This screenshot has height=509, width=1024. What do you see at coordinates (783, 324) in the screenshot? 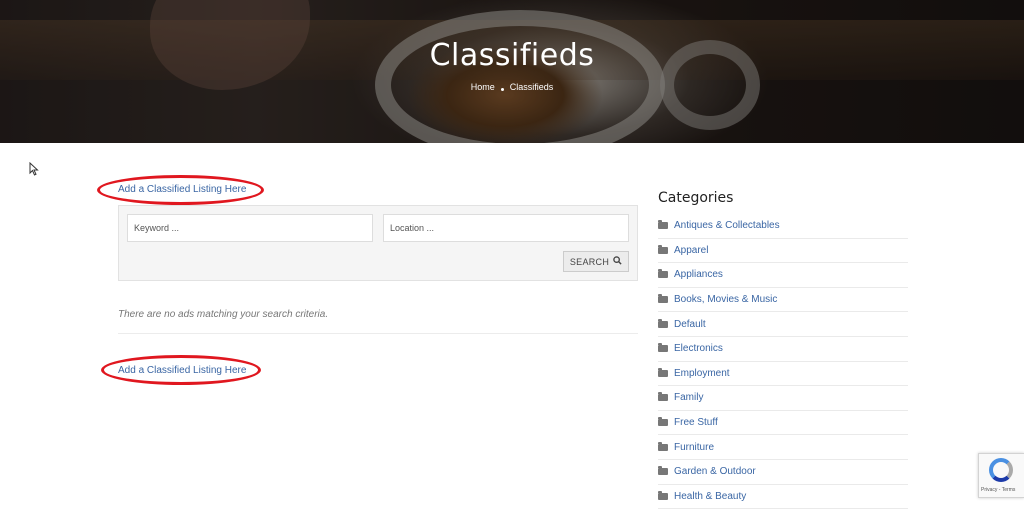
I see `category-item: Default` at bounding box center [783, 324].